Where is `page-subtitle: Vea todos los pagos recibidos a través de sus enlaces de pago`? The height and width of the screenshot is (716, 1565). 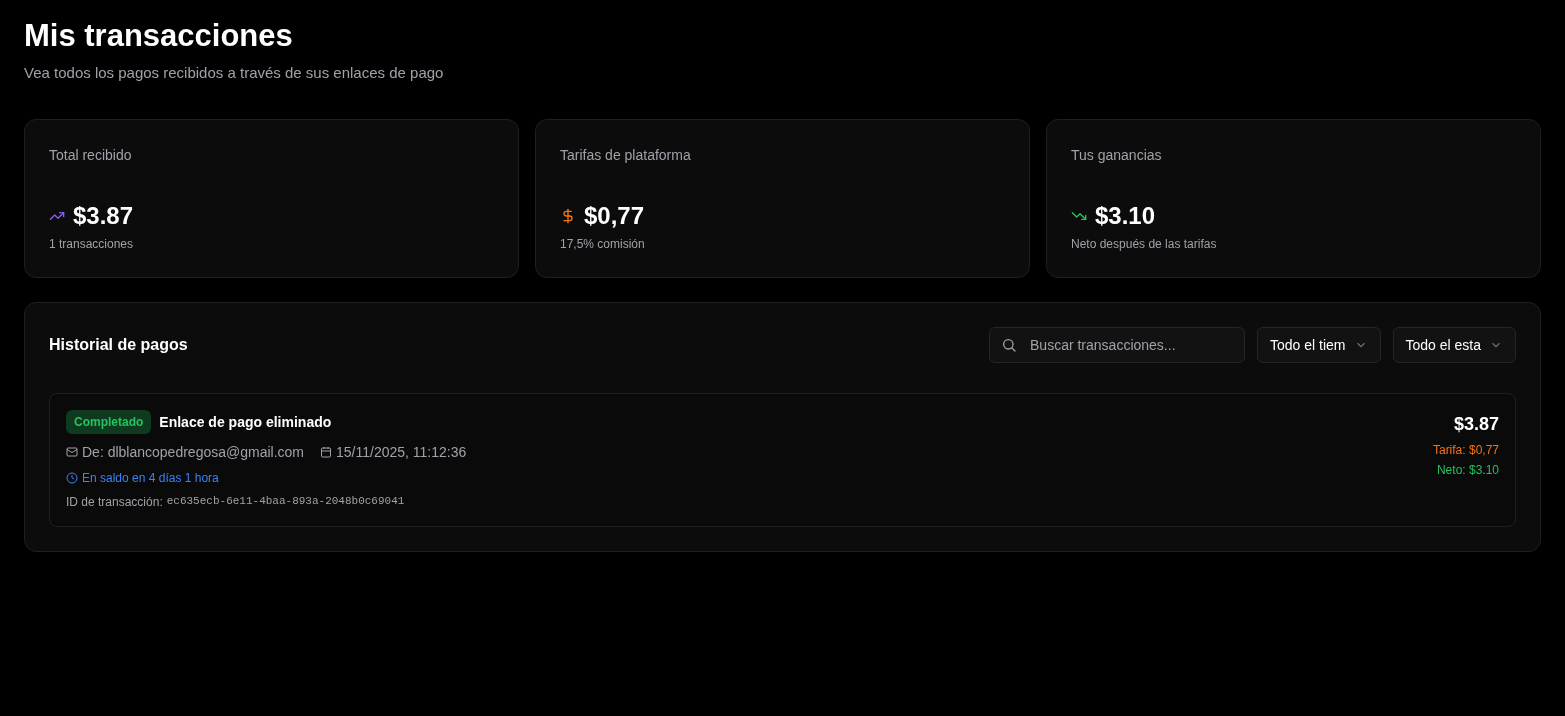 page-subtitle: Vea todos los pagos recibidos a través de sus enlaces de pago is located at coordinates (234, 73).